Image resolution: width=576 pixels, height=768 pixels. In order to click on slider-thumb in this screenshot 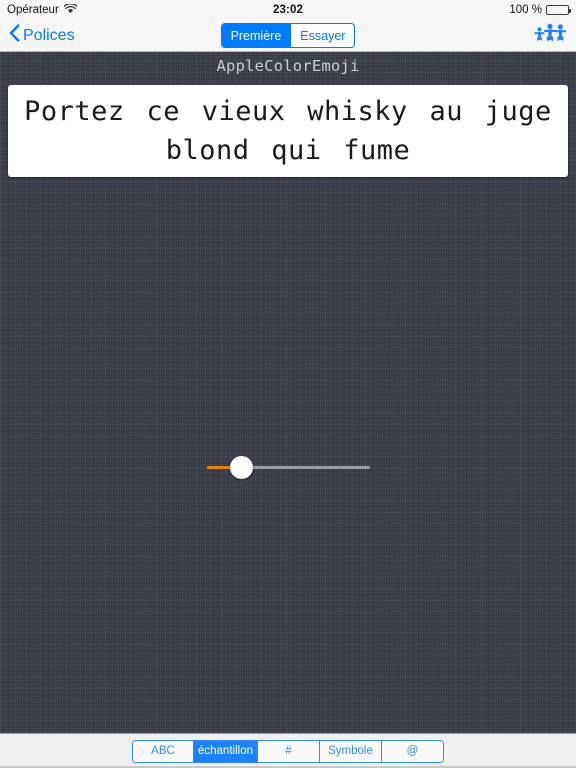, I will do `click(241, 467)`.